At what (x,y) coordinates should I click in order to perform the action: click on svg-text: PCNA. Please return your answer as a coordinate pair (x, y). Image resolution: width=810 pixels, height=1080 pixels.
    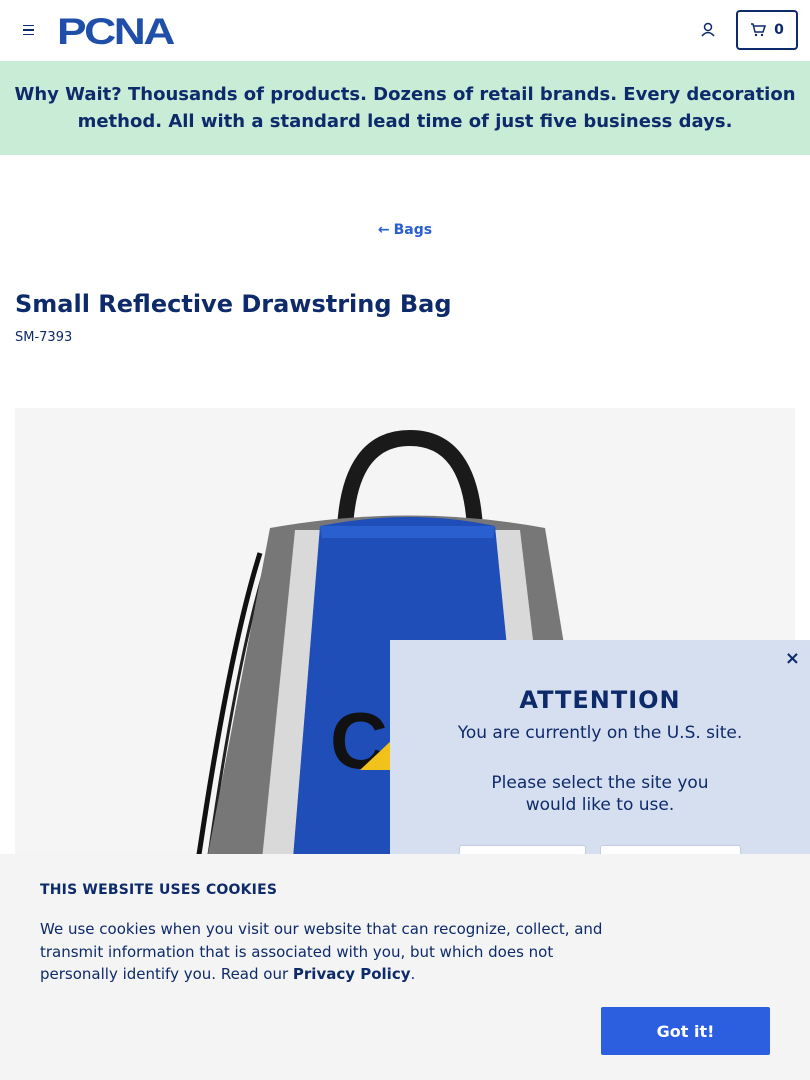
    Looking at the image, I should click on (116, 30).